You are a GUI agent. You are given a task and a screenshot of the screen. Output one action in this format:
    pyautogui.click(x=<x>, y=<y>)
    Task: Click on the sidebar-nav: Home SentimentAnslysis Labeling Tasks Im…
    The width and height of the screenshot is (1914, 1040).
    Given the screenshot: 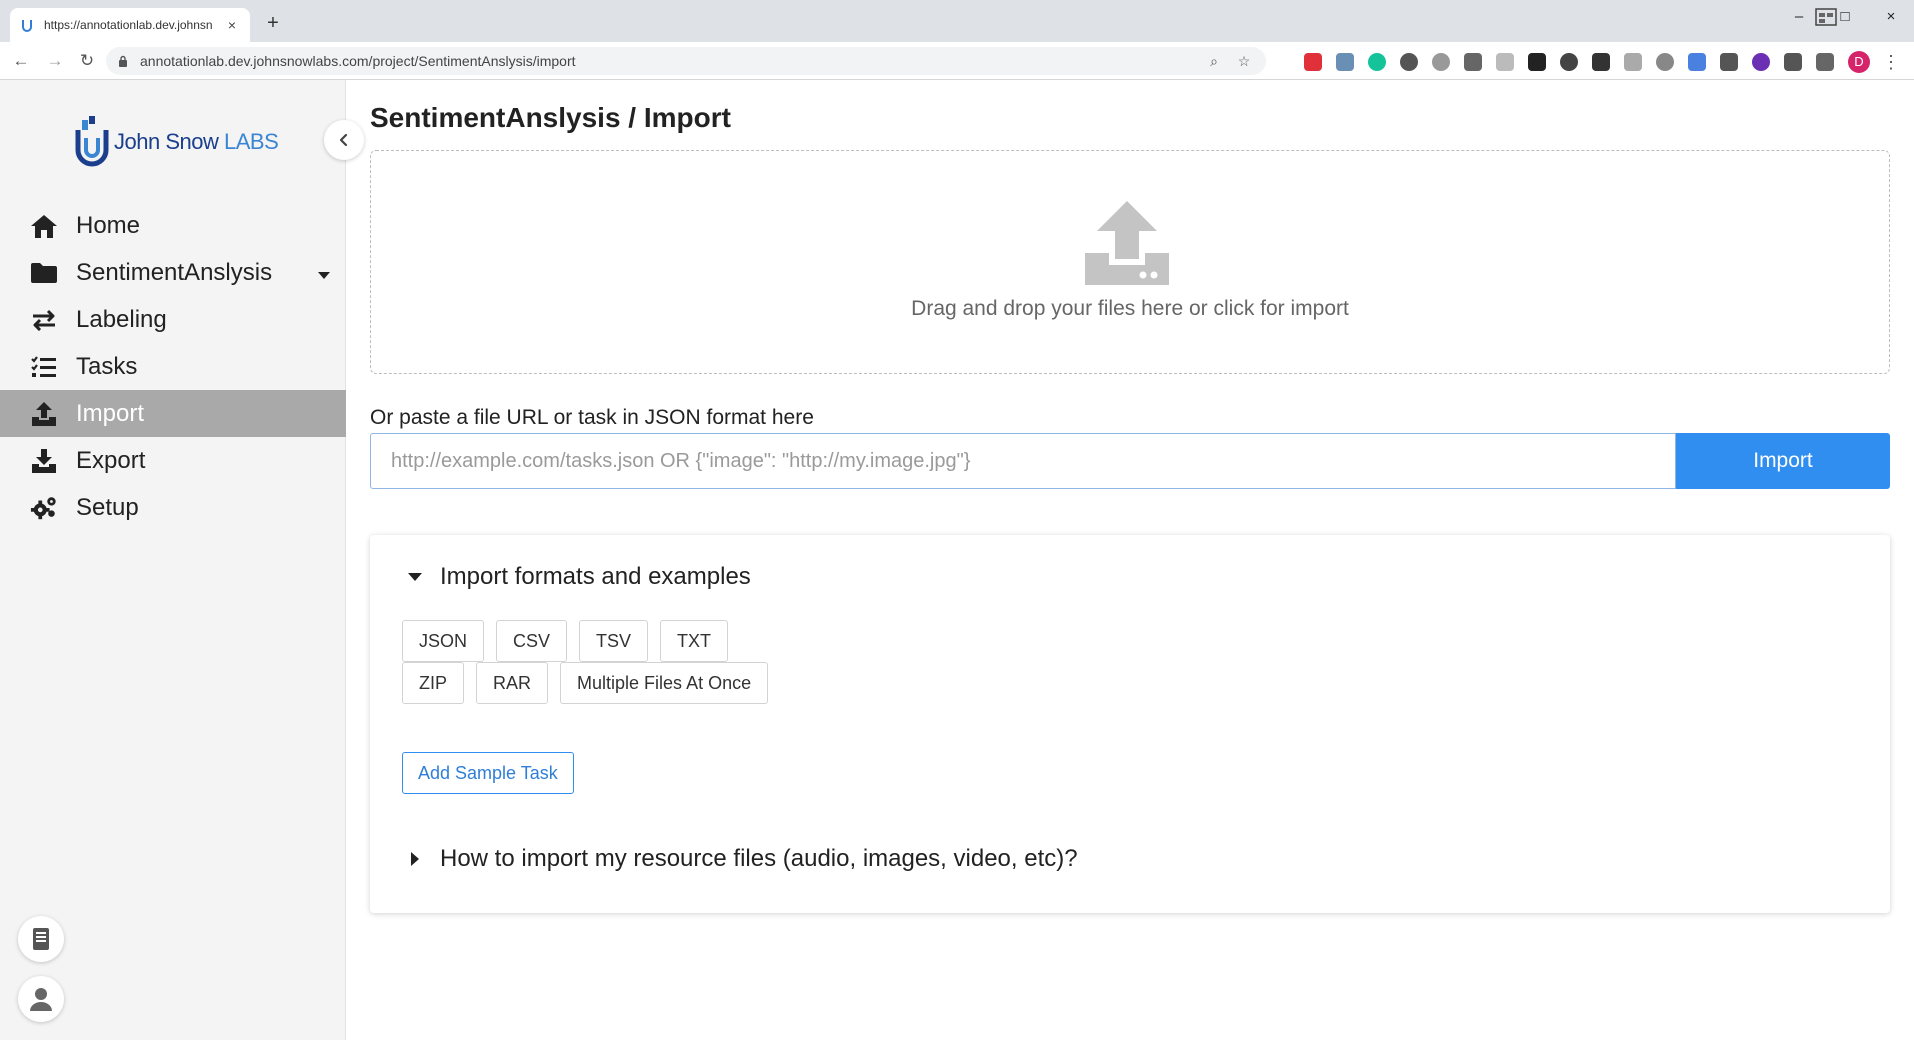 What is the action you would take?
    pyautogui.click(x=173, y=366)
    